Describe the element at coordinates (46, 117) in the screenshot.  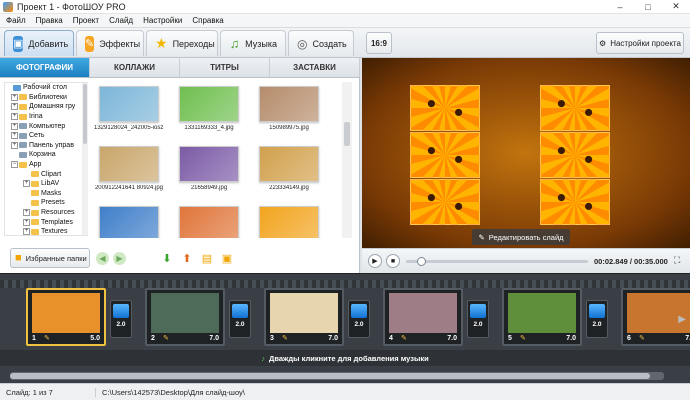
I see `tree-item: + Irina` at that location.